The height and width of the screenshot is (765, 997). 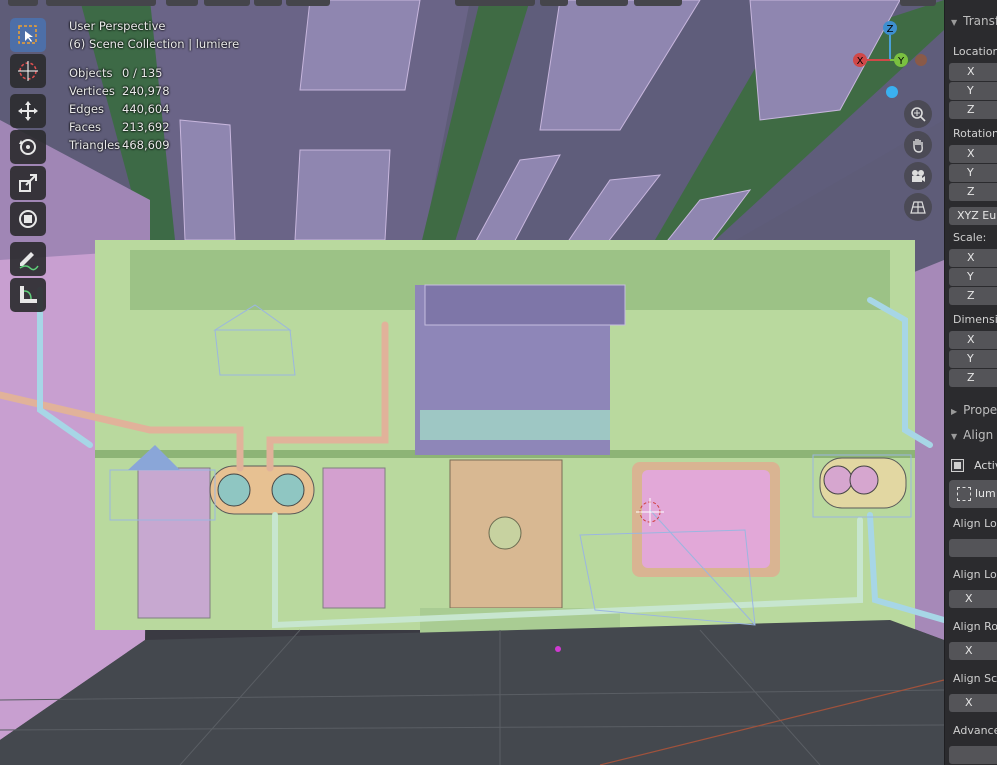 I want to click on stat-value-edges: 440,604, so click(x=146, y=109).